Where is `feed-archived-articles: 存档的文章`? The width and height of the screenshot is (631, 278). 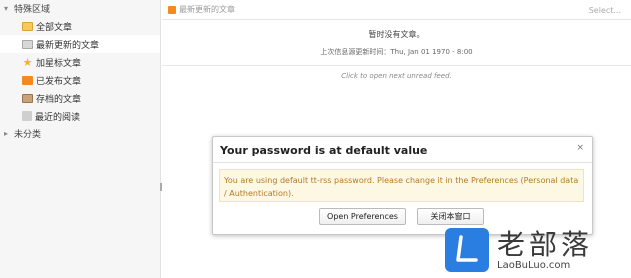 feed-archived-articles: 存档的文章 is located at coordinates (80, 98).